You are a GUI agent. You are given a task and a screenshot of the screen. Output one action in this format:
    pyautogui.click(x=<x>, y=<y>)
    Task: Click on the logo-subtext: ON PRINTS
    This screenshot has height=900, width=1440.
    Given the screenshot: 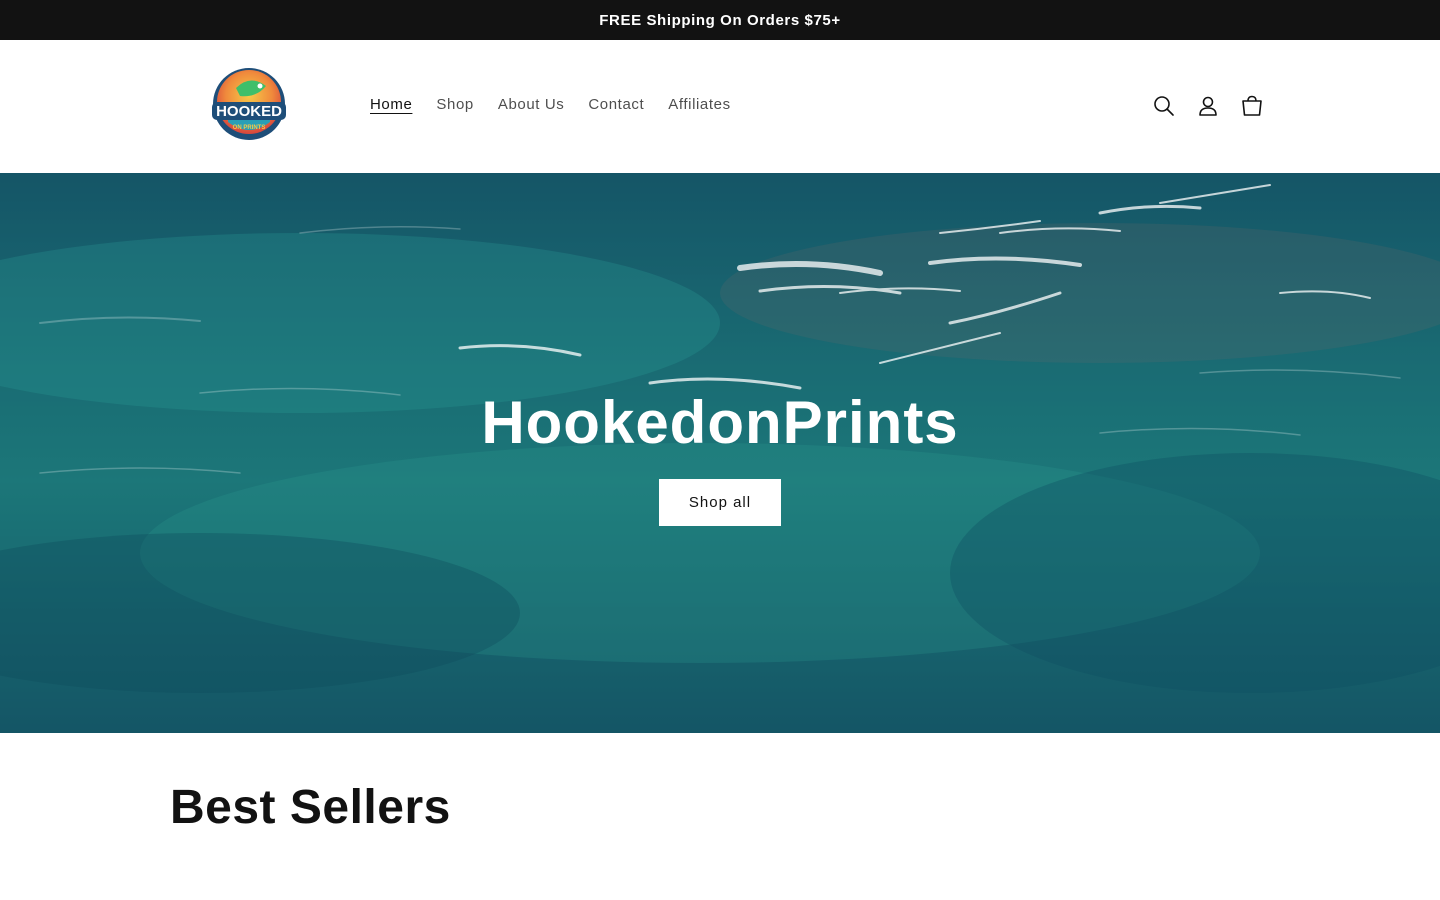 What is the action you would take?
    pyautogui.click(x=249, y=128)
    